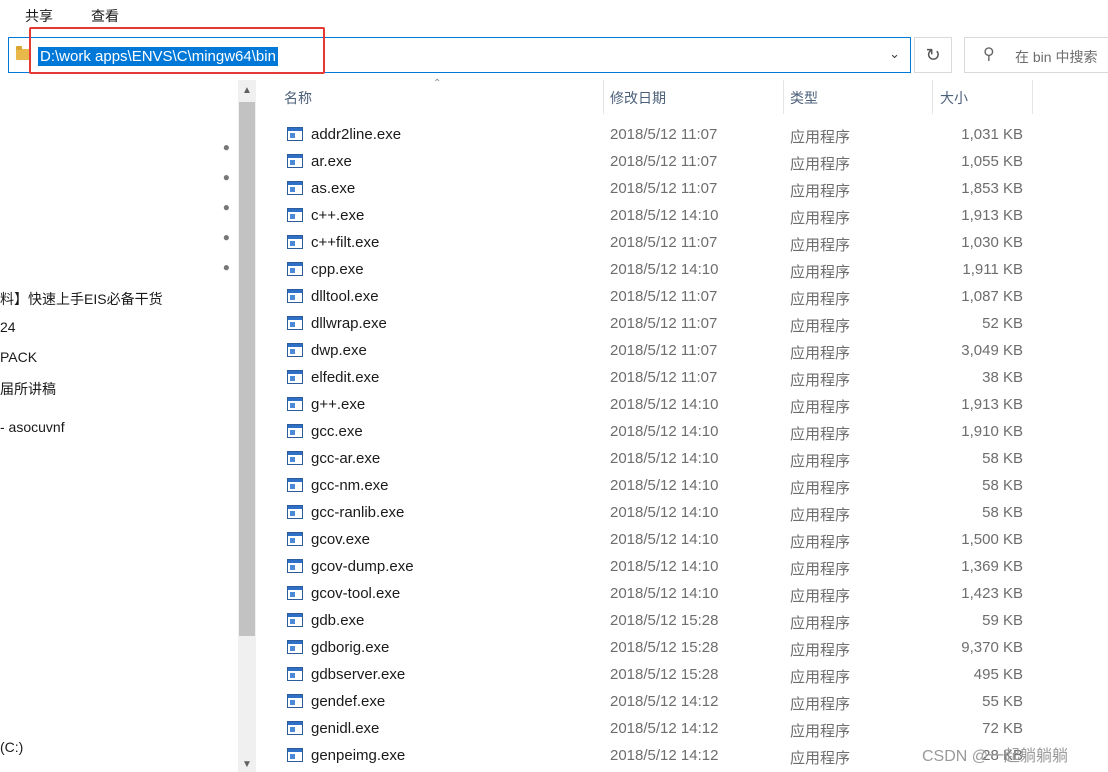 Image resolution: width=1108 pixels, height=772 pixels. What do you see at coordinates (554, 459) in the screenshot?
I see `file-row: gcc-ar.exe 2018/5/12 14:10 应用程序 58 KB` at bounding box center [554, 459].